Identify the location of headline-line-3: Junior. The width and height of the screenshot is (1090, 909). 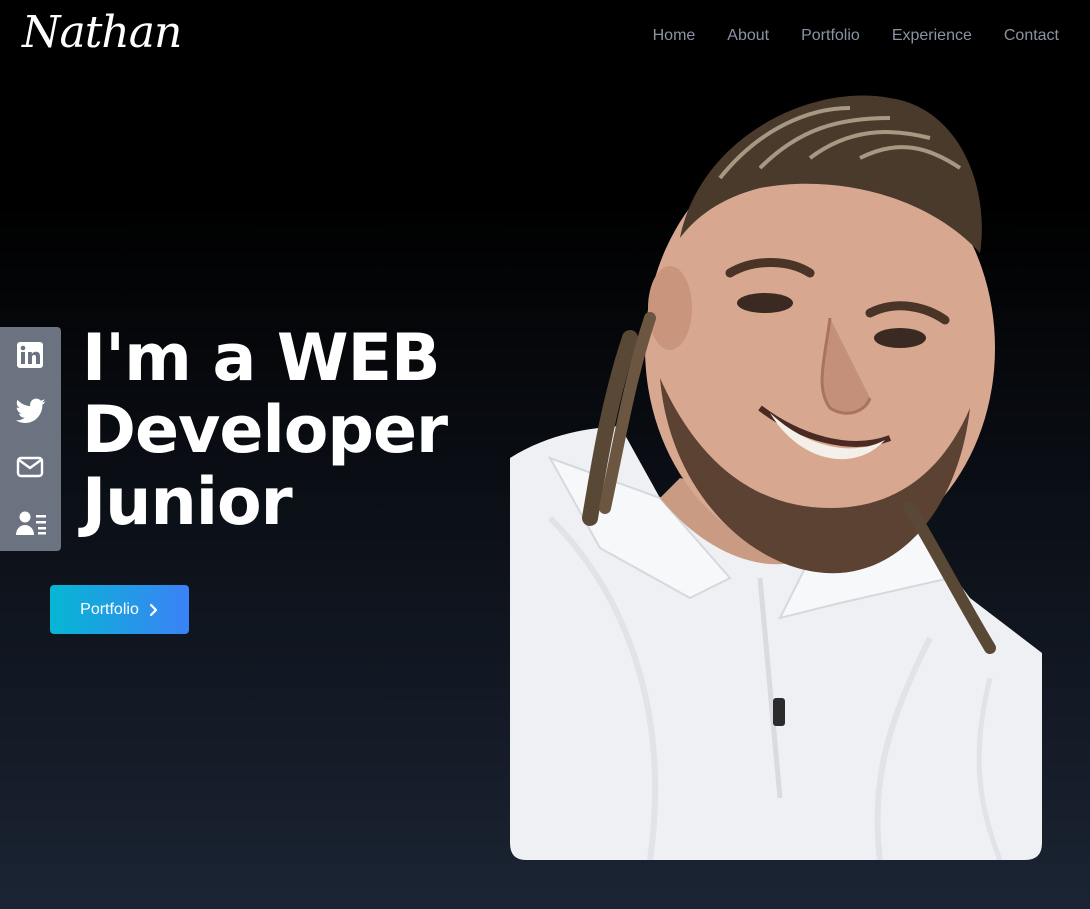
(187, 502).